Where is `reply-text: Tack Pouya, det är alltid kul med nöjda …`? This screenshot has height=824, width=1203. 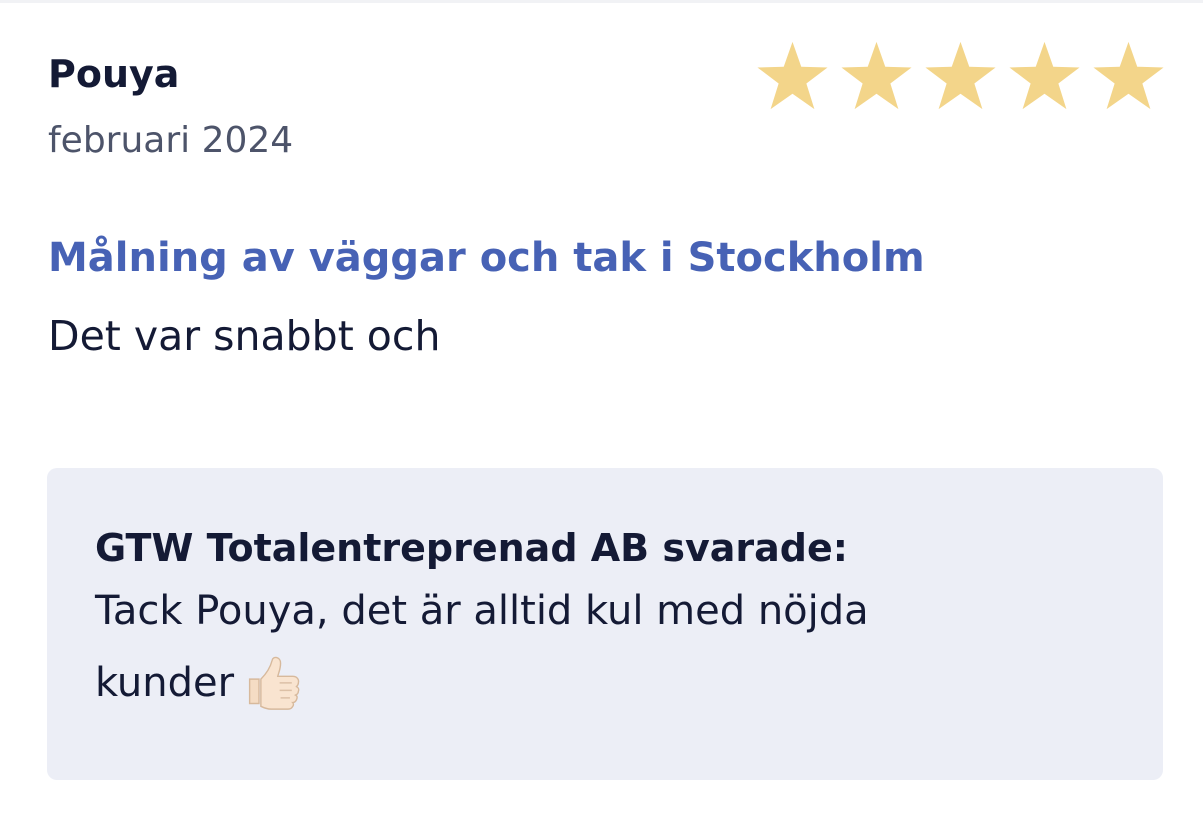
reply-text: Tack Pouya, det är alltid kul med nöjda … is located at coordinates (482, 647).